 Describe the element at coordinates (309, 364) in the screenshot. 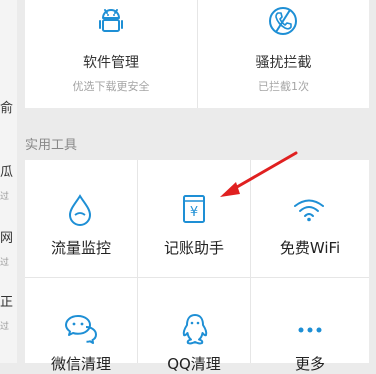

I see `tool-label: 更多` at that location.